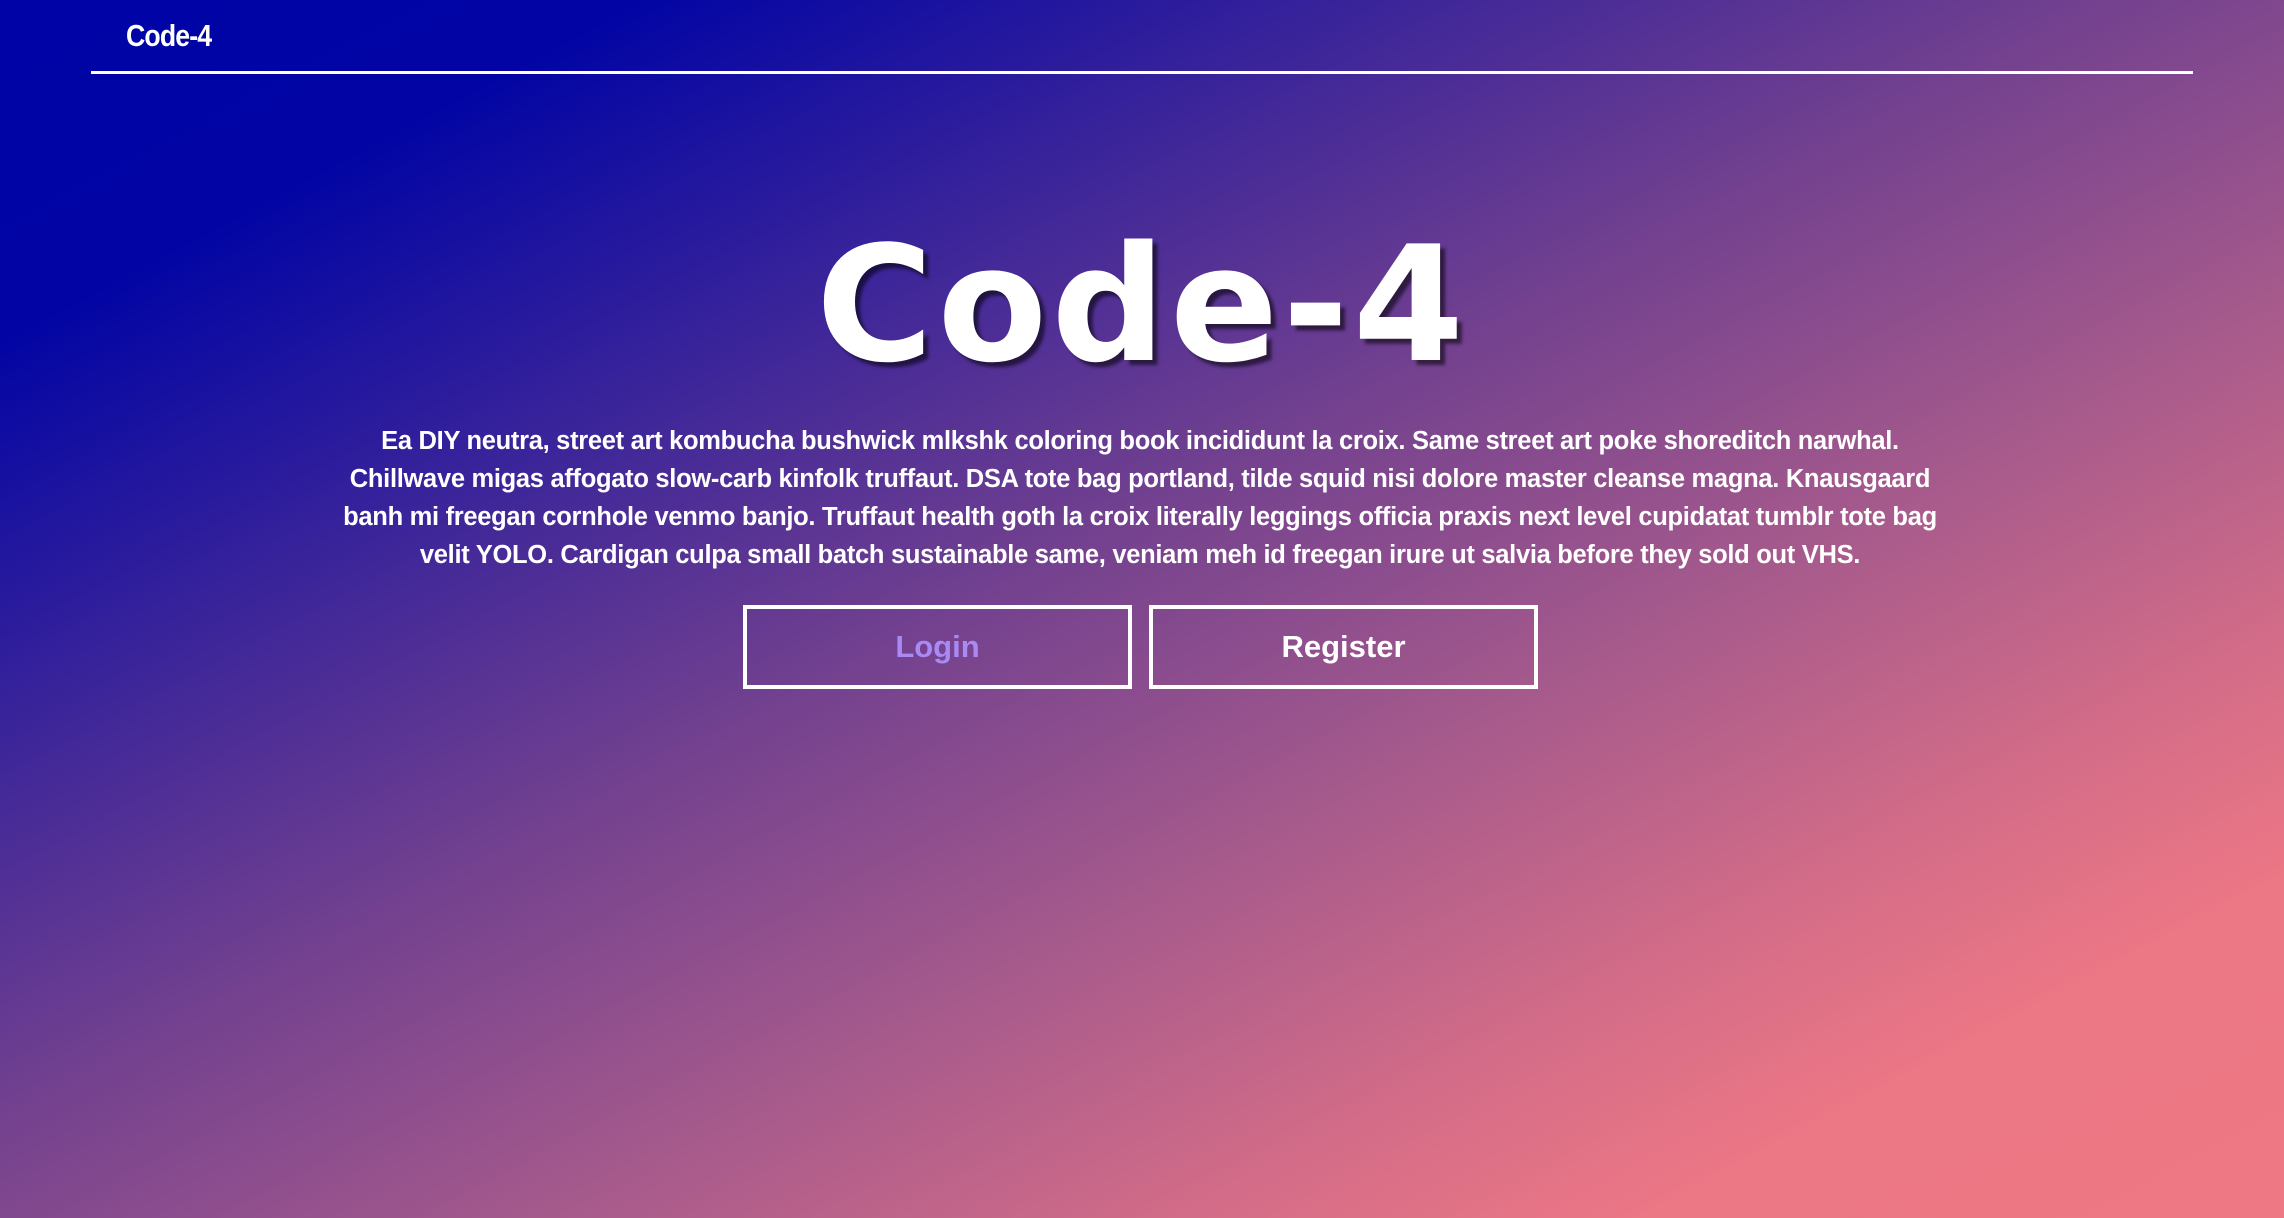  What do you see at coordinates (1142, 304) in the screenshot?
I see `hero-title: Code-4` at bounding box center [1142, 304].